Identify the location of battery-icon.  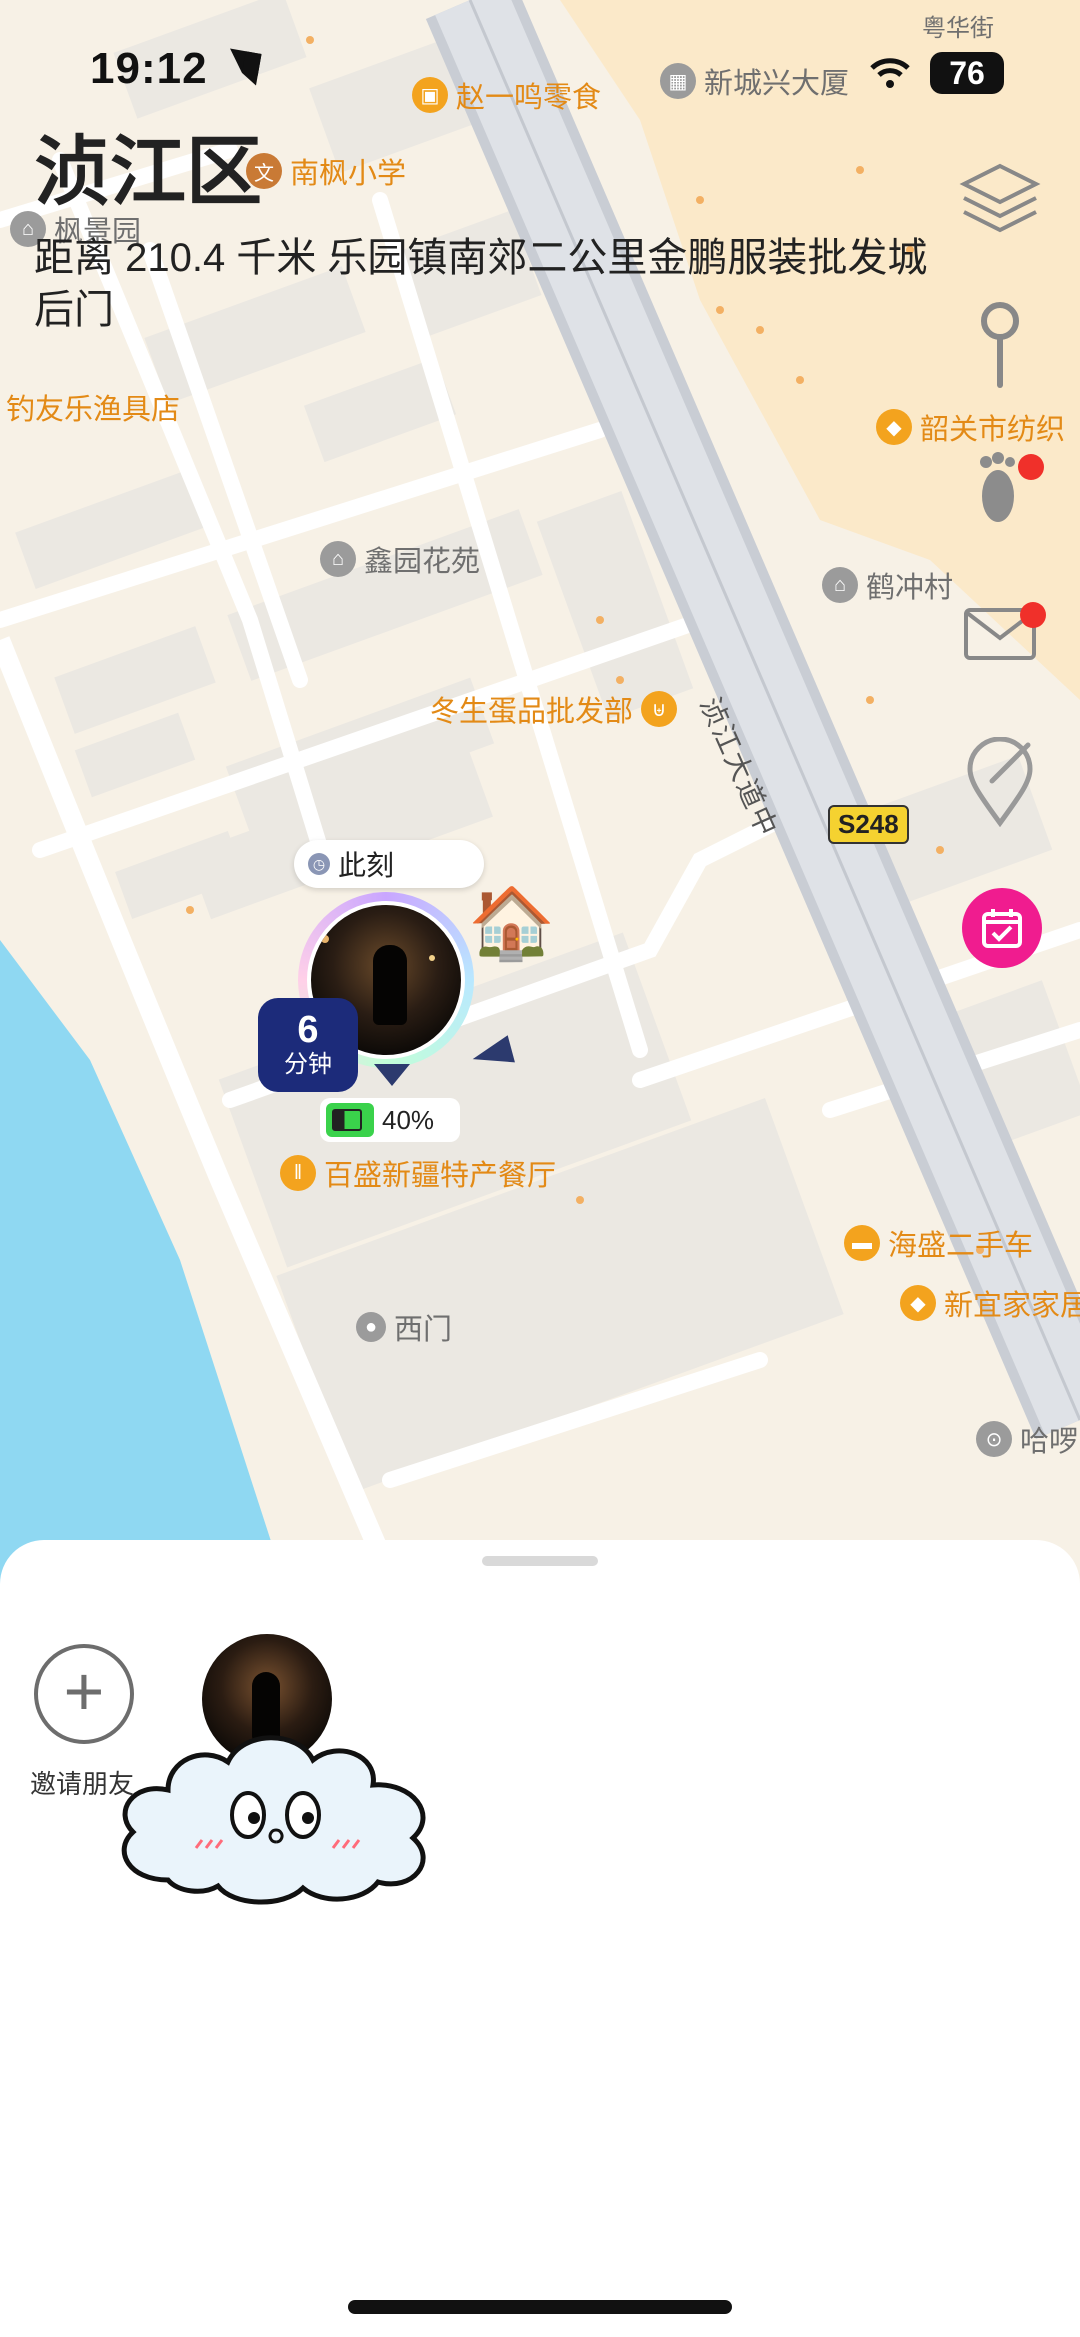
(350, 1120).